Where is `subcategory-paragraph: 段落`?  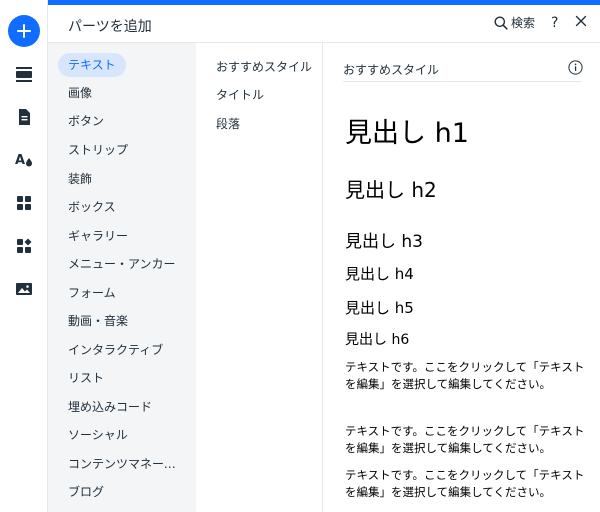
subcategory-paragraph: 段落 is located at coordinates (228, 123).